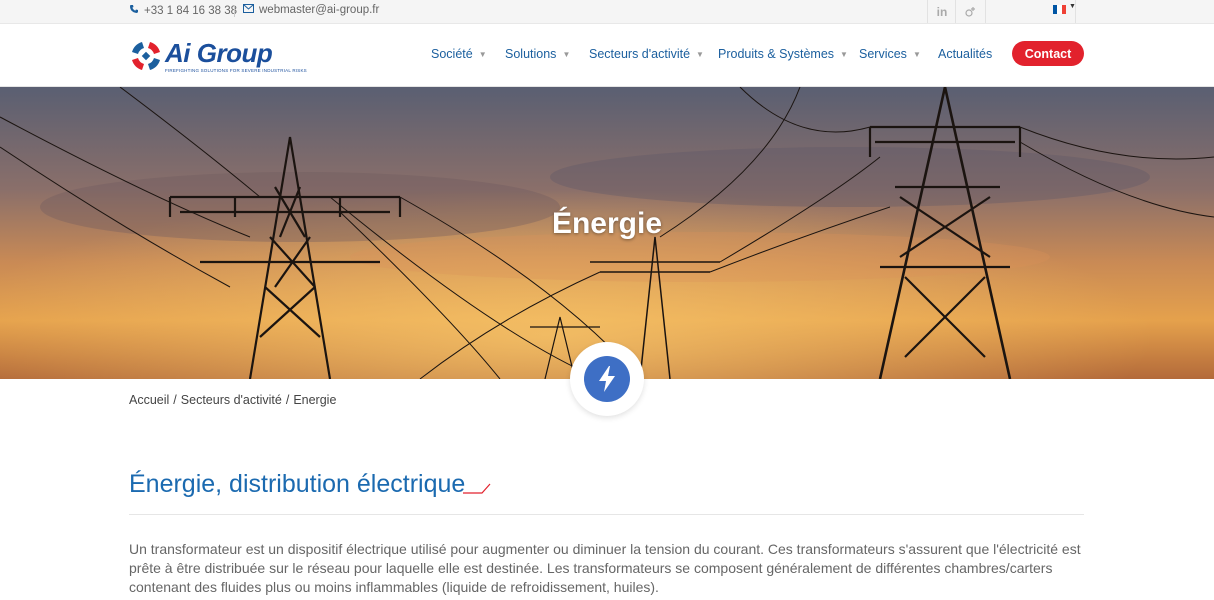 The width and height of the screenshot is (1214, 600). Describe the element at coordinates (234, 11) in the screenshot. I see `topbar-divider` at that location.